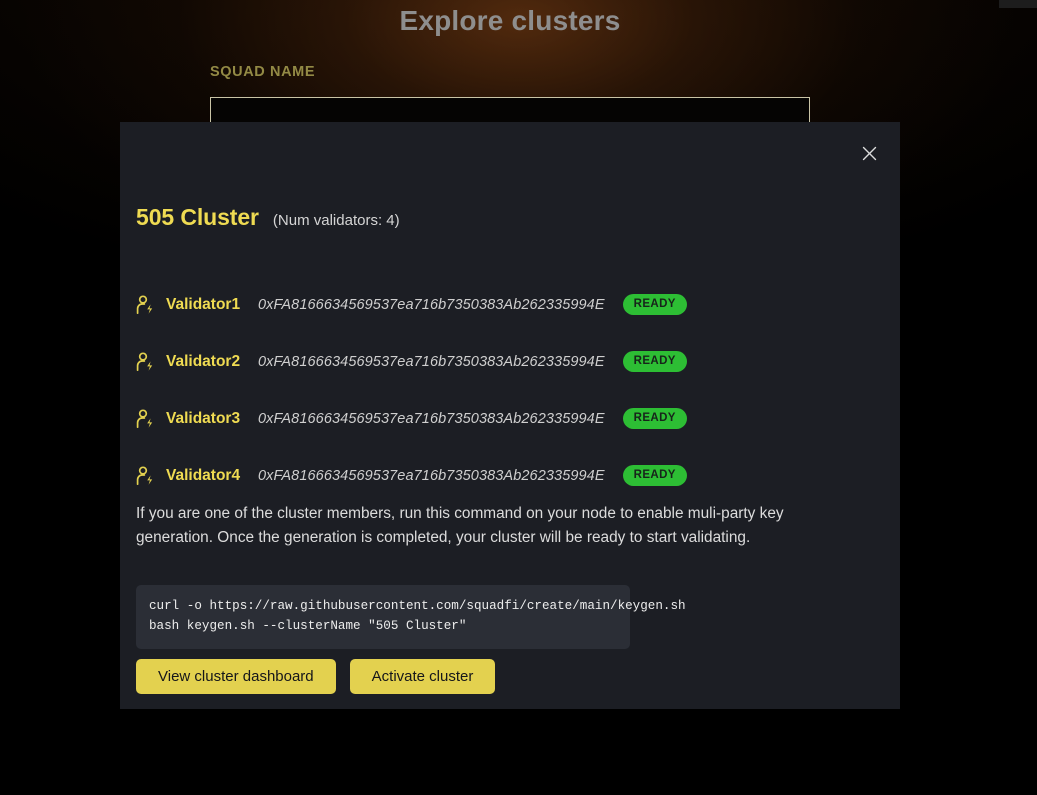 This screenshot has width=1037, height=795. I want to click on view-cluster-dashboard-button: View cluster dashboard, so click(236, 676).